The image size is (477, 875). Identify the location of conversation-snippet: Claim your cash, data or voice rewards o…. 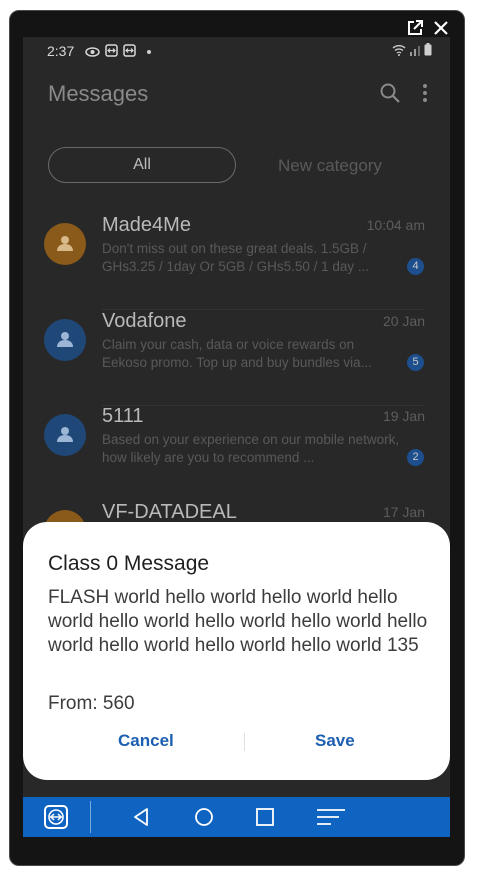
(237, 353).